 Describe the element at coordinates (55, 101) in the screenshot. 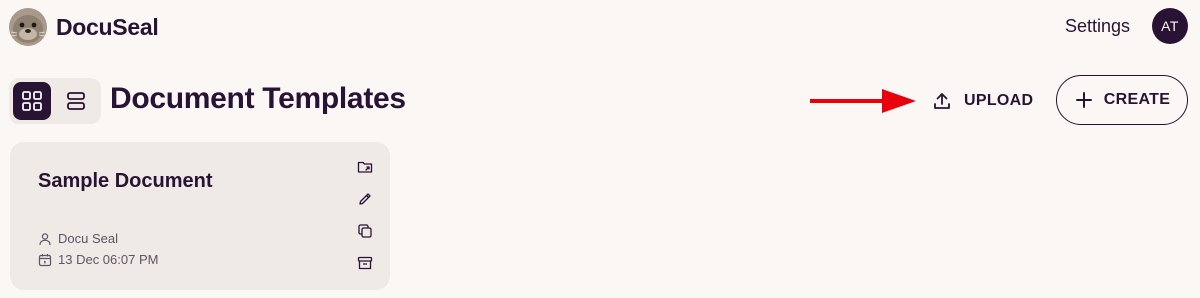

I see `view-toggle` at that location.